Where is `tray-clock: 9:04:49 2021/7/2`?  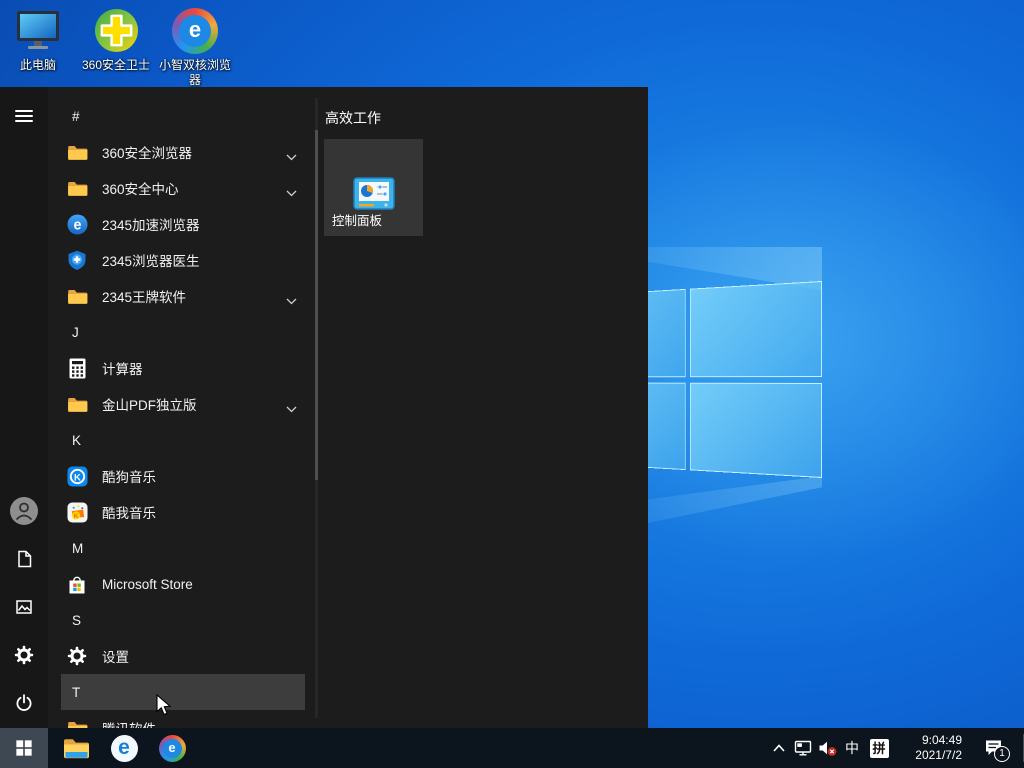
tray-clock: 9:04:49 2021/7/2 is located at coordinates (928, 748).